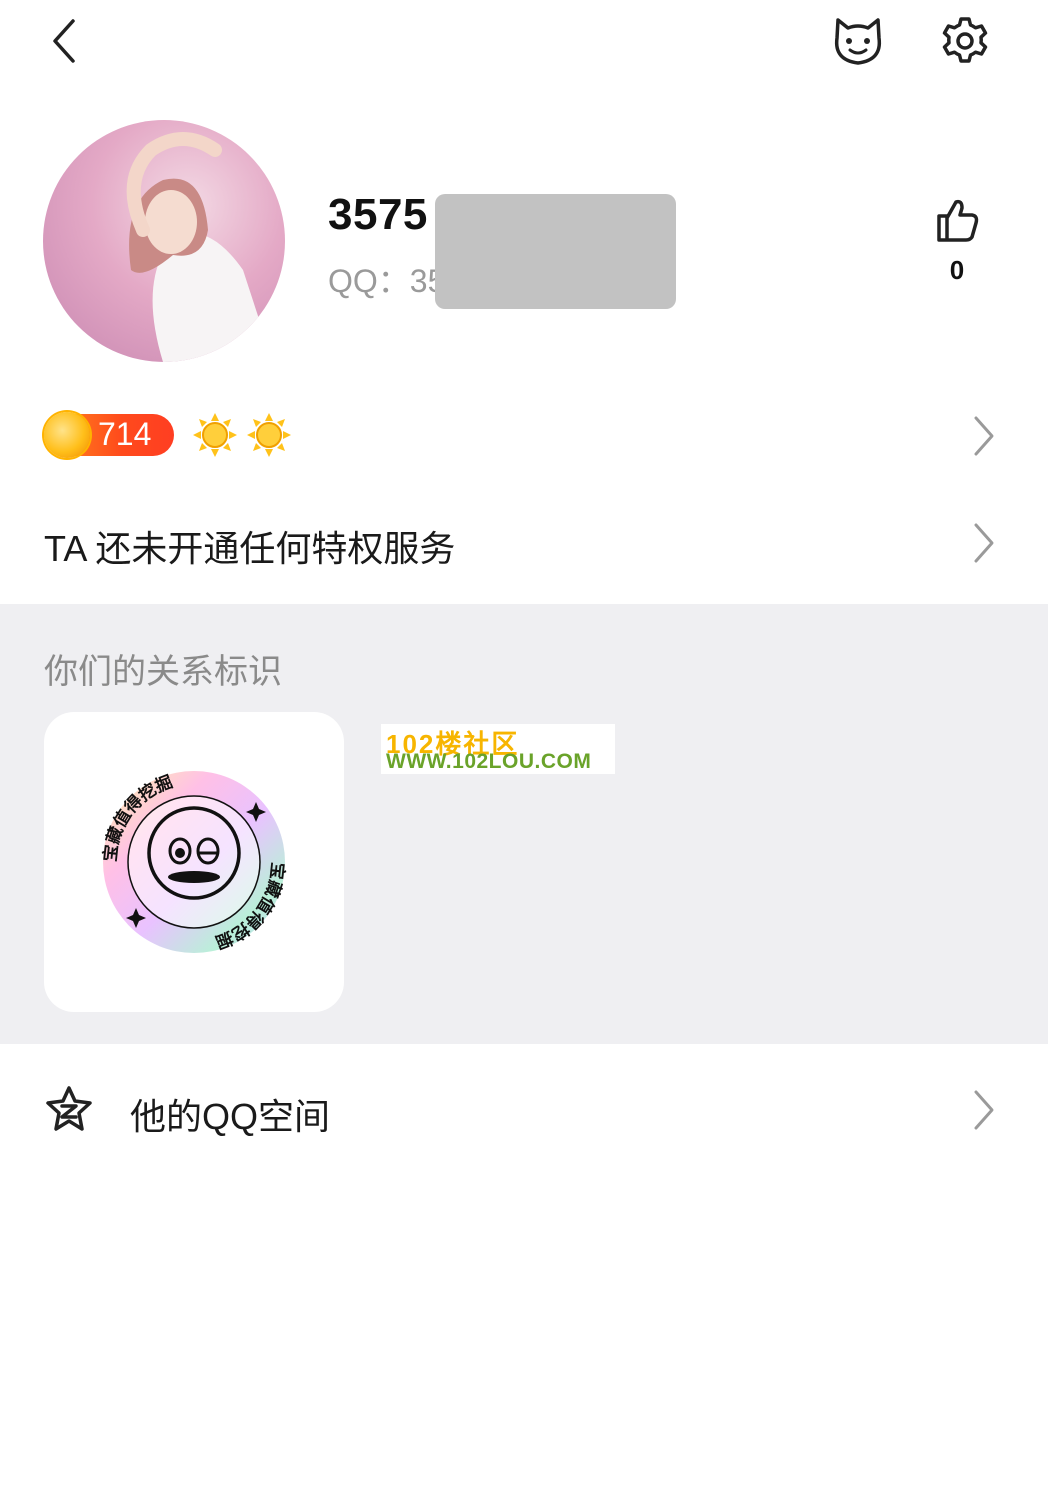 This screenshot has width=1048, height=1500. What do you see at coordinates (67, 435) in the screenshot?
I see `coin-icon` at bounding box center [67, 435].